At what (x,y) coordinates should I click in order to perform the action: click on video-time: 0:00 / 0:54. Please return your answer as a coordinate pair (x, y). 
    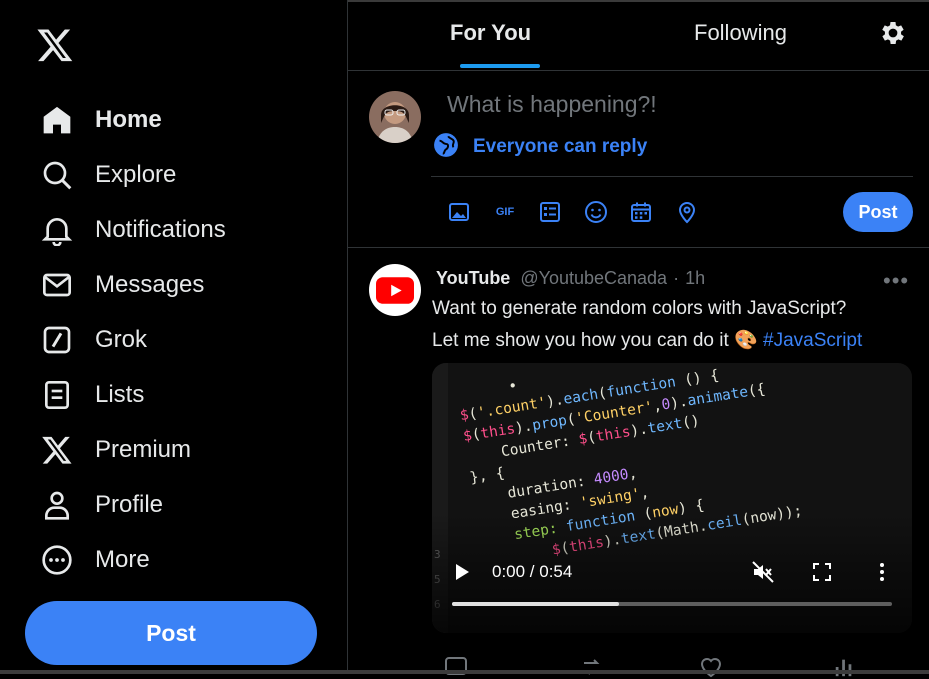
    Looking at the image, I should click on (532, 571).